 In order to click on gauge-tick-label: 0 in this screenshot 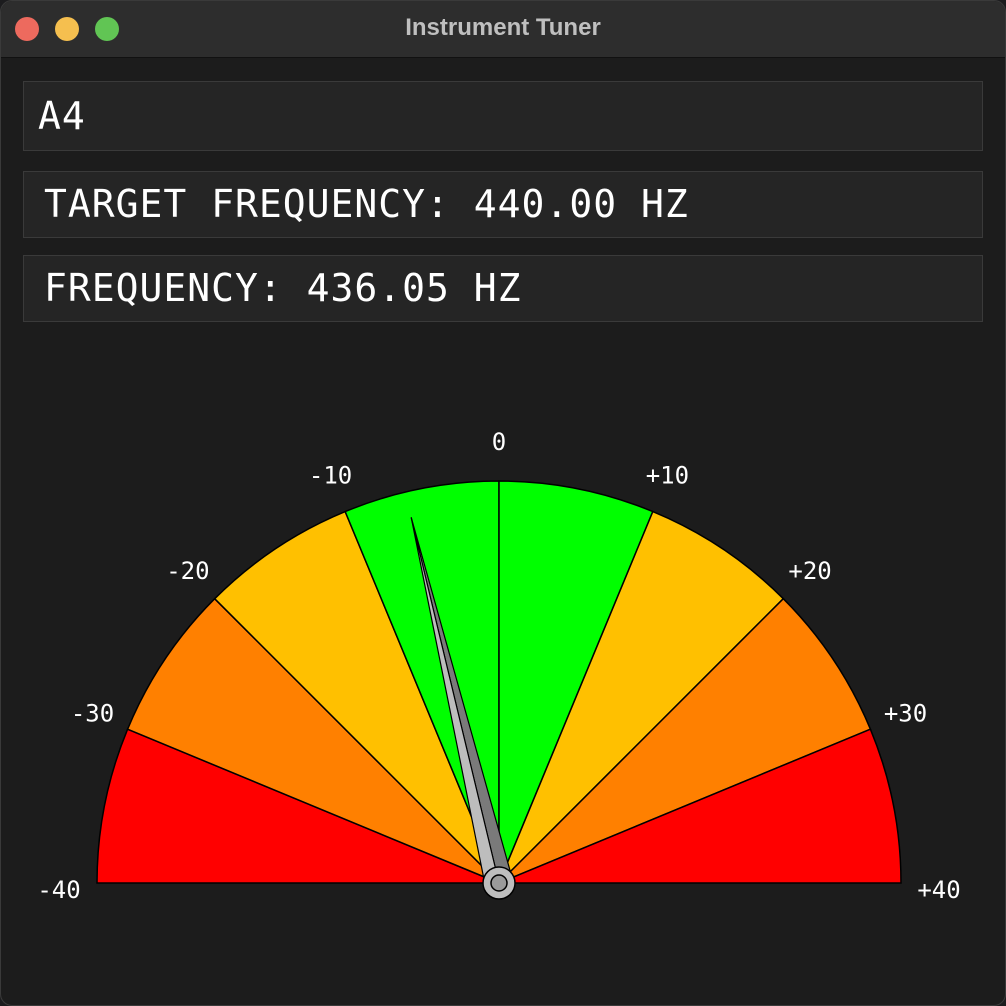, I will do `click(499, 442)`.